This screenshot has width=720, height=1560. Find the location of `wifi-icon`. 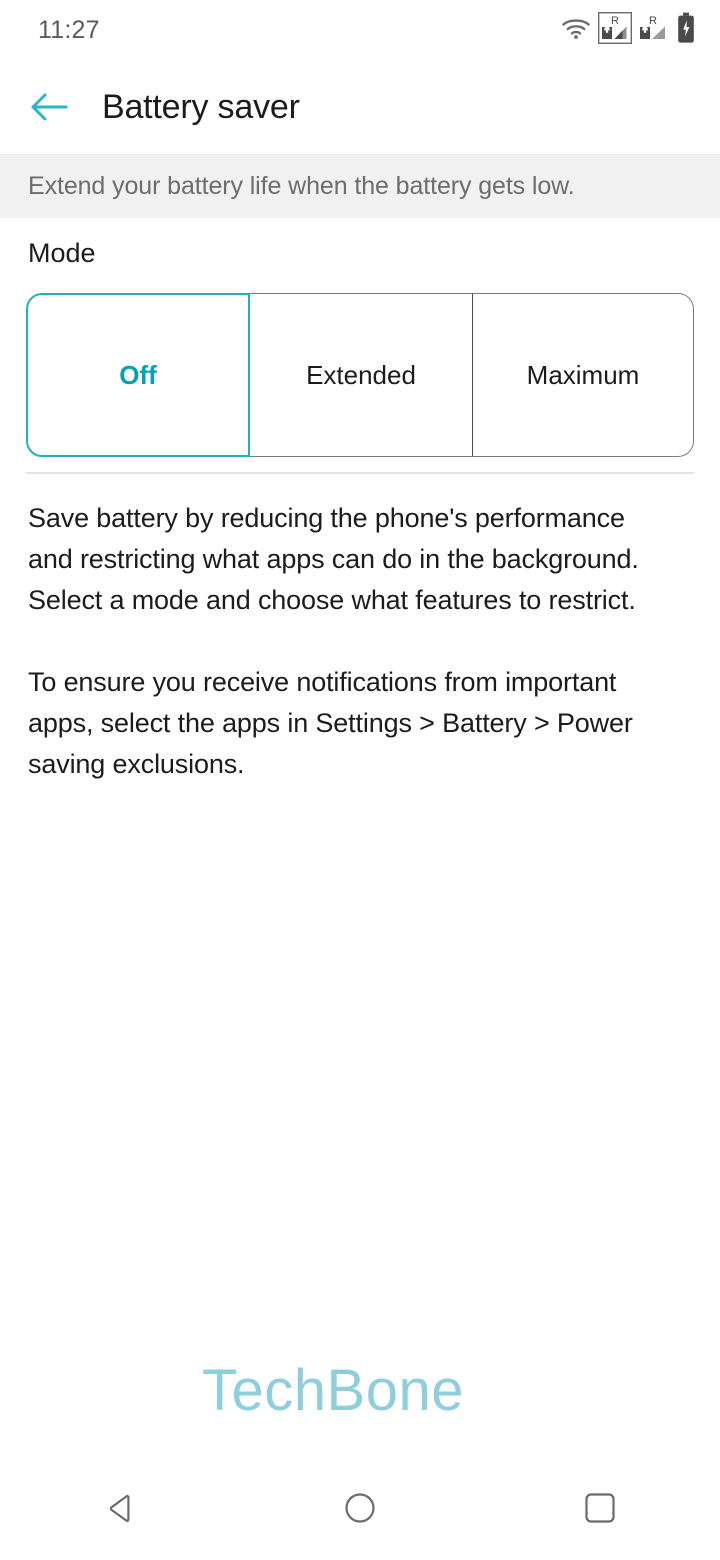

wifi-icon is located at coordinates (576, 30).